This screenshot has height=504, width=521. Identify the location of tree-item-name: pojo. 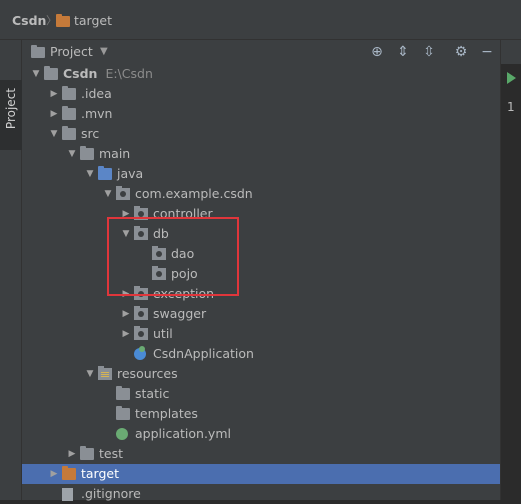
(184, 273).